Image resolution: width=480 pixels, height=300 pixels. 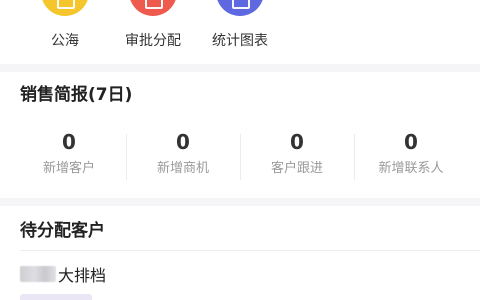 I want to click on stat-new-customers: 0 新增客户, so click(x=69, y=157).